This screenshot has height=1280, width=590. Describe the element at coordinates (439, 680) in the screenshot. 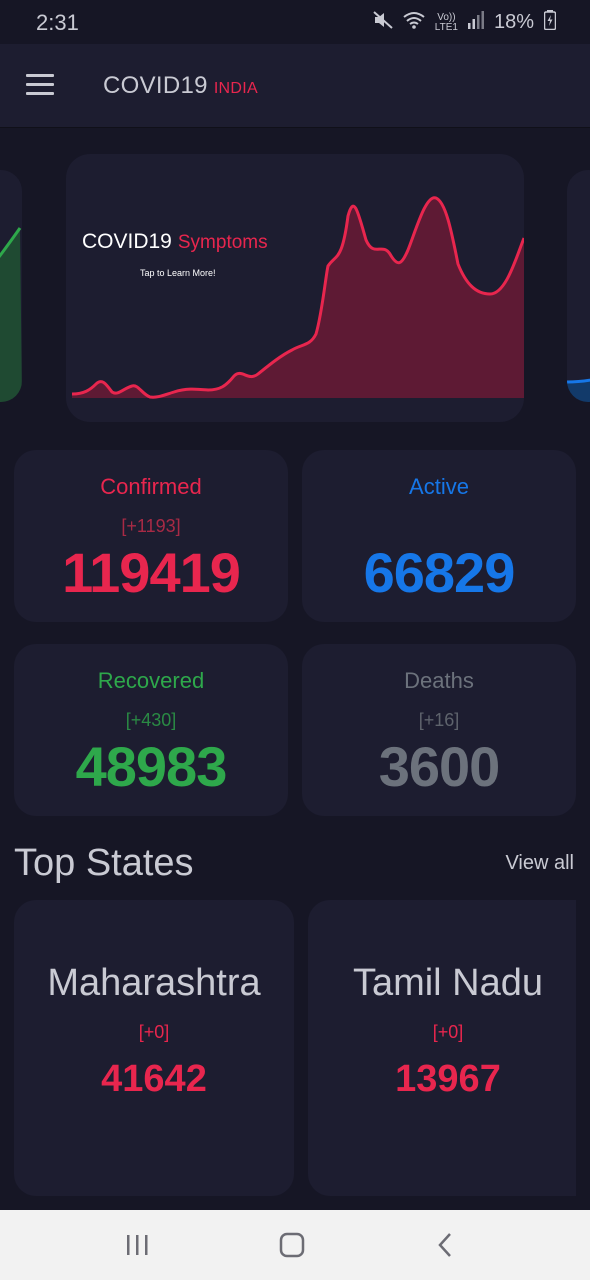

I see `deaths-label: Deaths` at that location.